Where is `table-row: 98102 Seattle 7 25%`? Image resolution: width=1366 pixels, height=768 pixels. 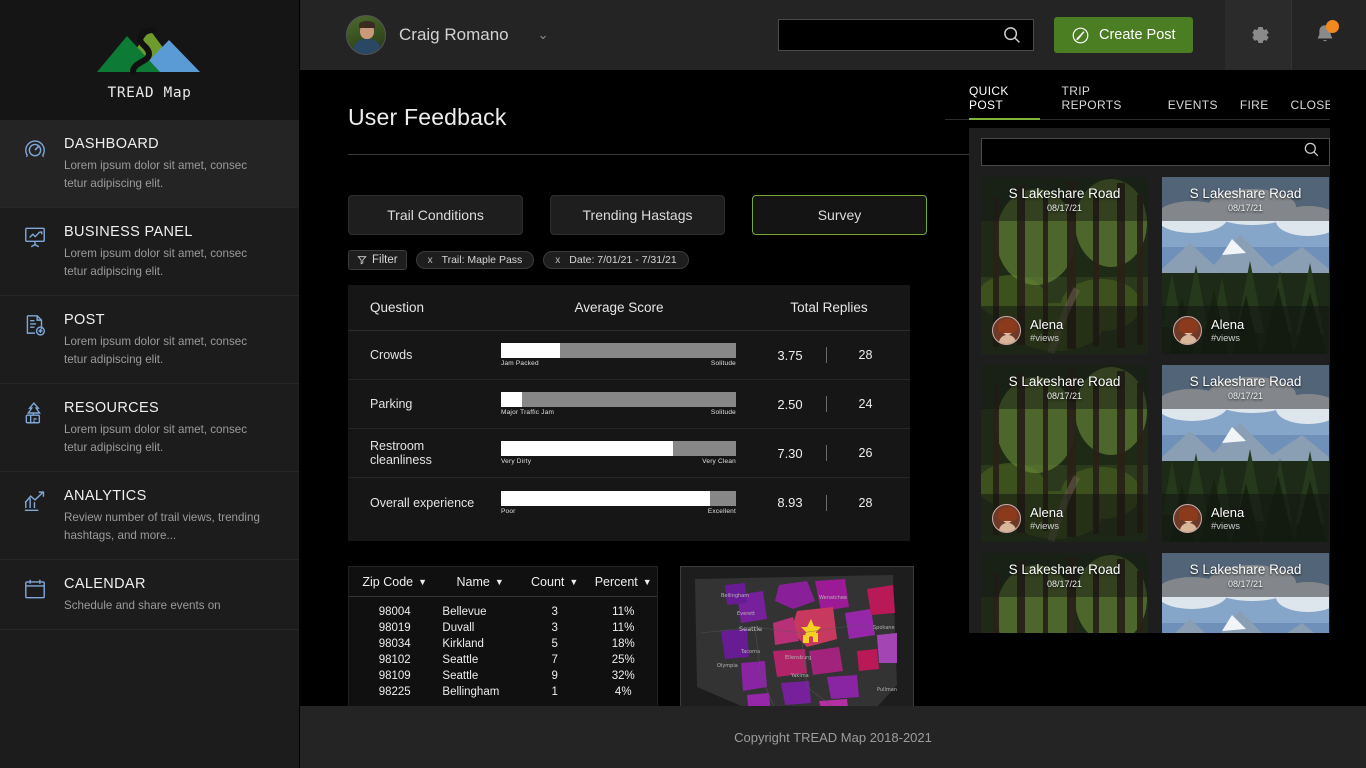
table-row: 98102 Seattle 7 25% is located at coordinates (503, 660).